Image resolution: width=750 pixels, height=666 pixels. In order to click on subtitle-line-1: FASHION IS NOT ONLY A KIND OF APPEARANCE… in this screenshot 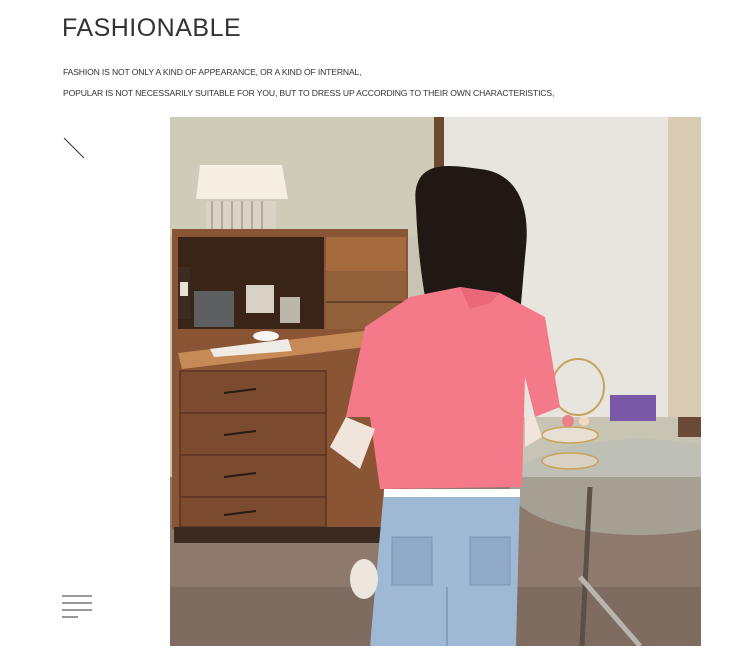, I will do `click(212, 72)`.